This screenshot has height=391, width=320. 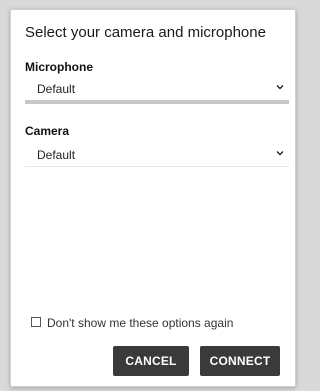 What do you see at coordinates (36, 322) in the screenshot?
I see `dont-show-again-checkbox` at bounding box center [36, 322].